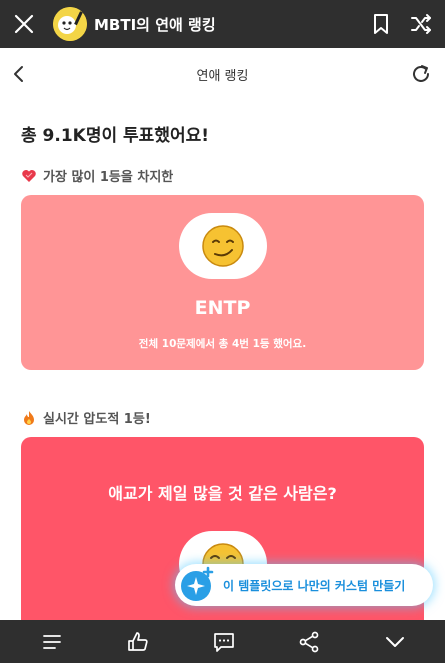 This screenshot has width=445, height=663. Describe the element at coordinates (197, 583) in the screenshot. I see `sparkle-icon` at that location.